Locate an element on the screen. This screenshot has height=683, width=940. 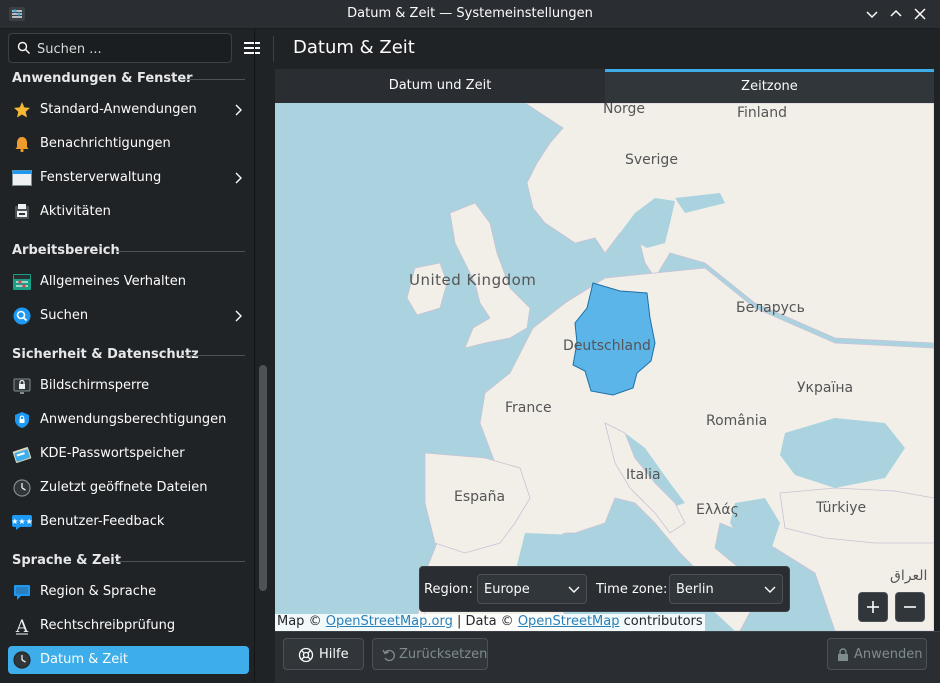
help-button: Hilfe is located at coordinates (323, 654).